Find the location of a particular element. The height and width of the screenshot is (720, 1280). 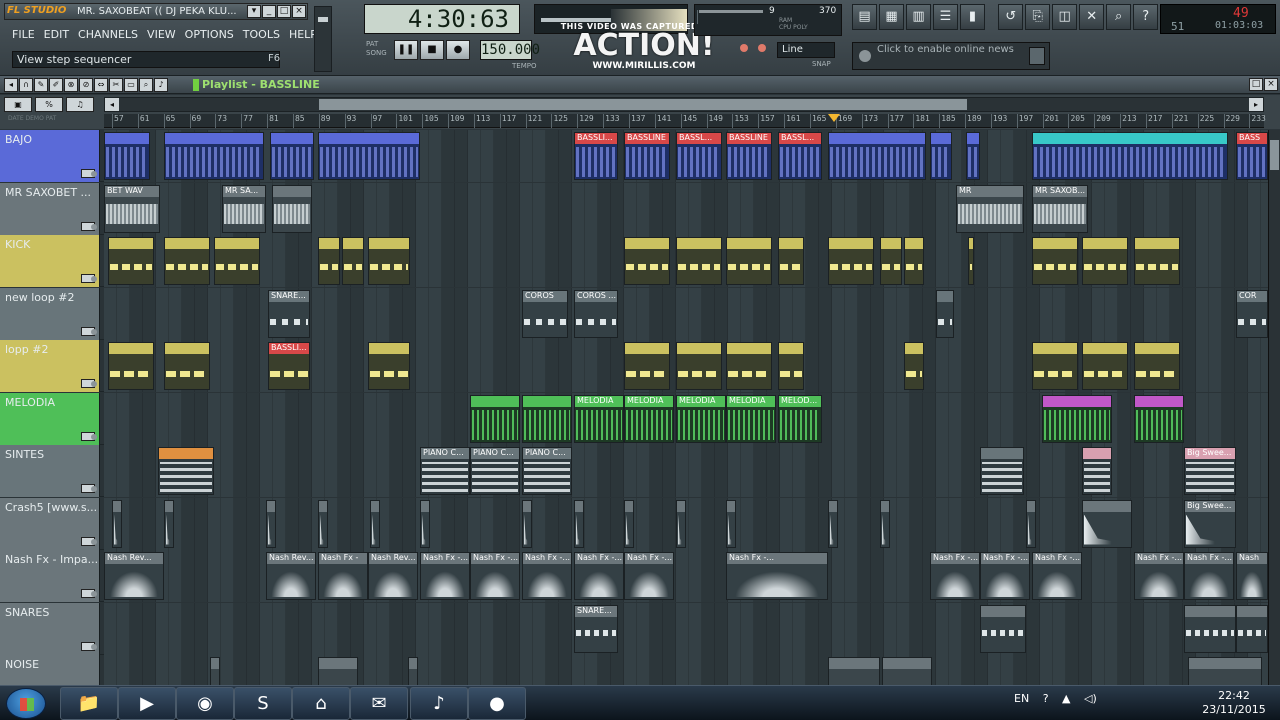

help-icon: ? is located at coordinates (1046, 698).